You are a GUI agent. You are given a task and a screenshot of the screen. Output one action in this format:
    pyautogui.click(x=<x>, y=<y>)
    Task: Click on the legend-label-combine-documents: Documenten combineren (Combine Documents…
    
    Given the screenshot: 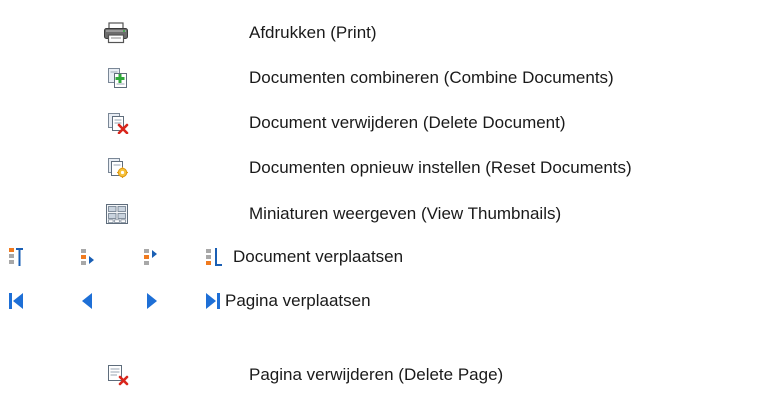 What is the action you would take?
    pyautogui.click(x=431, y=77)
    